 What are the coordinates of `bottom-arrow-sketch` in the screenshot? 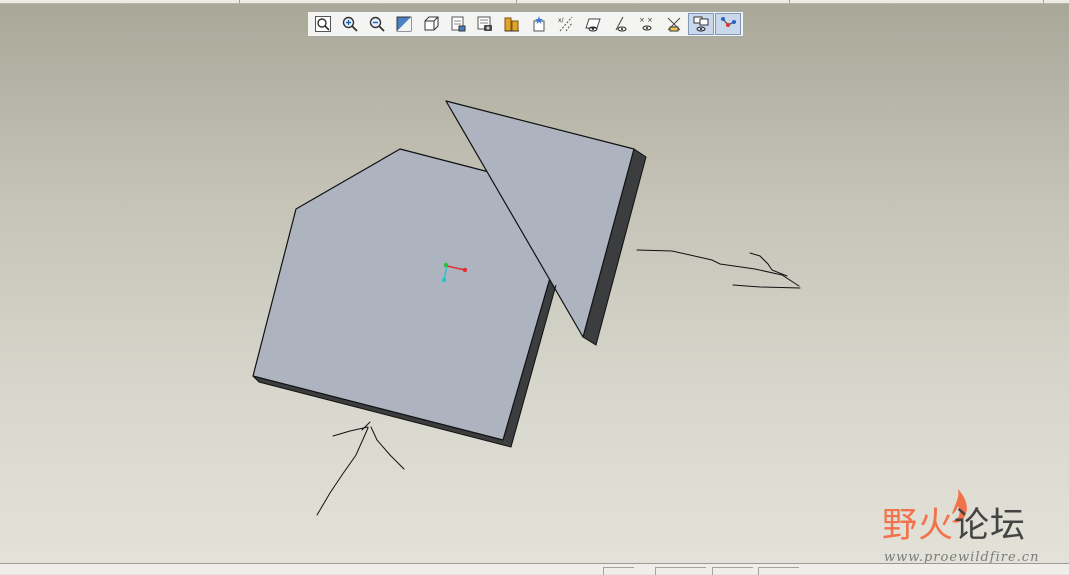 It's located at (360, 468).